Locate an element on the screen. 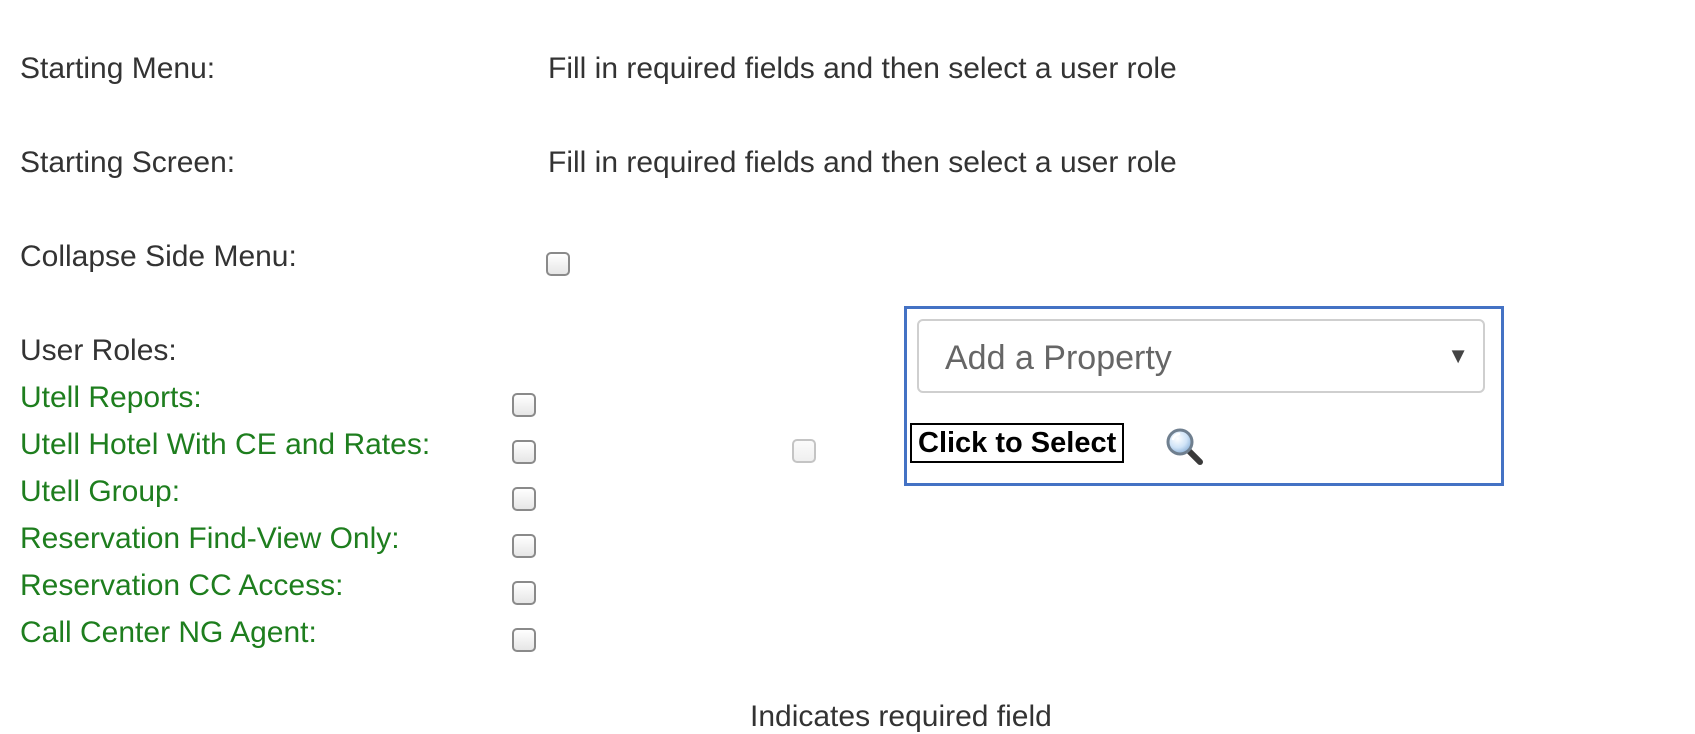 This screenshot has height=734, width=1695. role-label-utell-reports: Utell Reports: is located at coordinates (111, 397).